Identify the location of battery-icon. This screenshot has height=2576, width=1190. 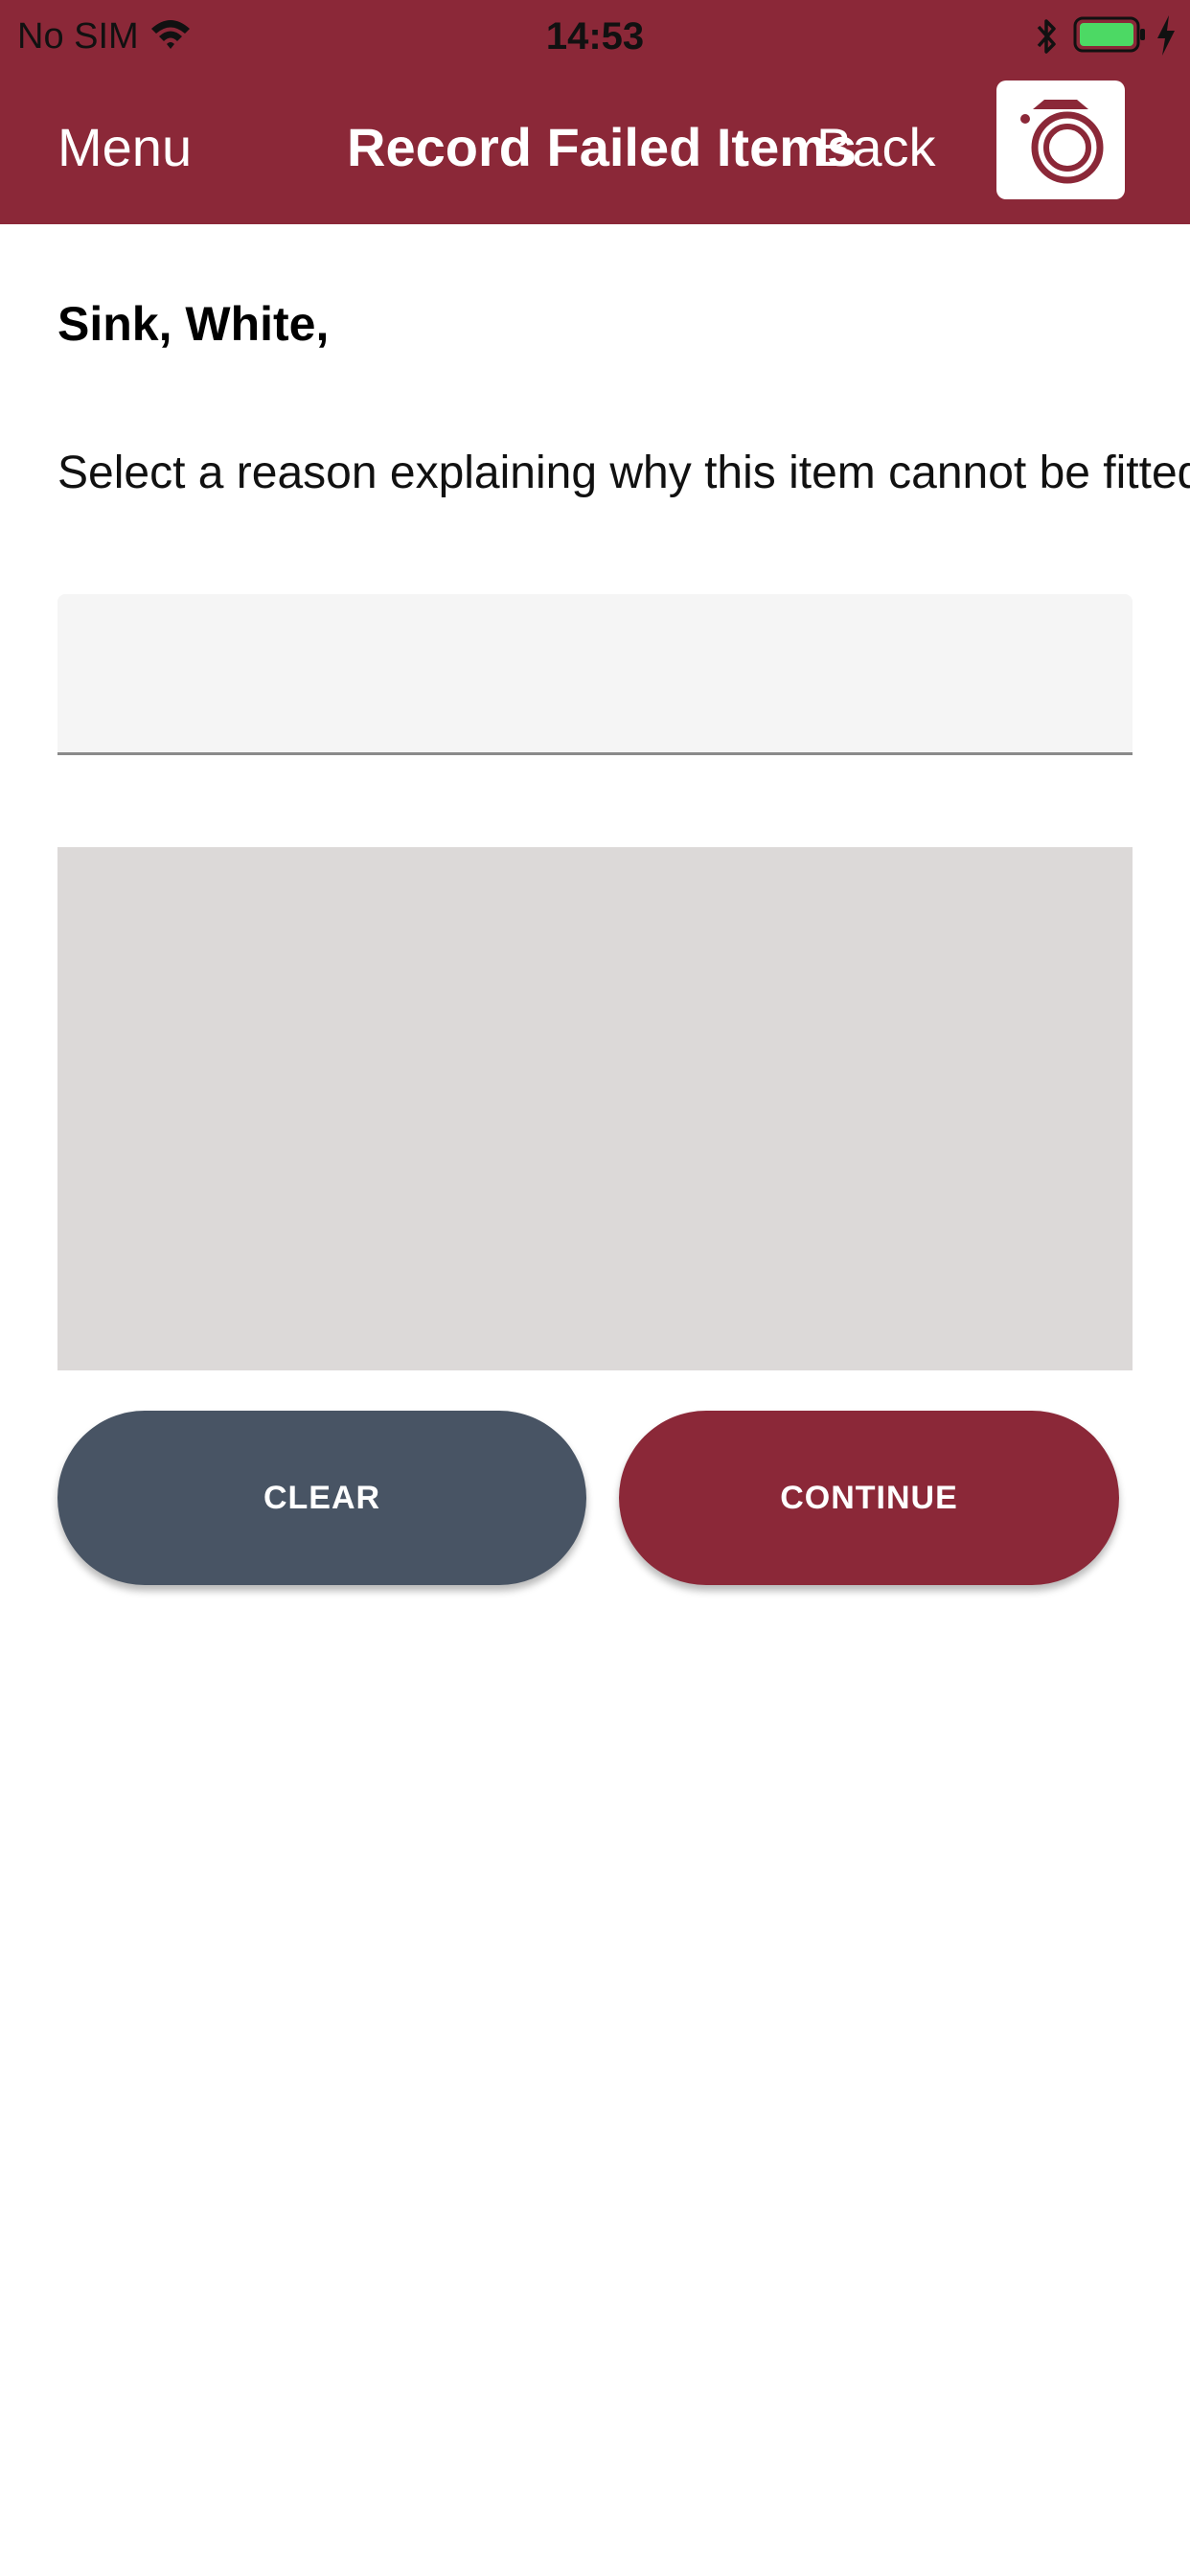
(1110, 34).